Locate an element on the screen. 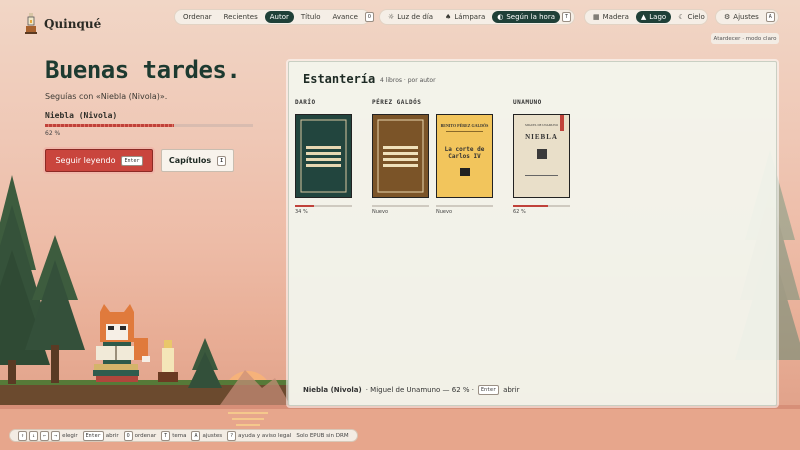 The width and height of the screenshot is (800, 450). enter-key: Enter is located at coordinates (93, 435).